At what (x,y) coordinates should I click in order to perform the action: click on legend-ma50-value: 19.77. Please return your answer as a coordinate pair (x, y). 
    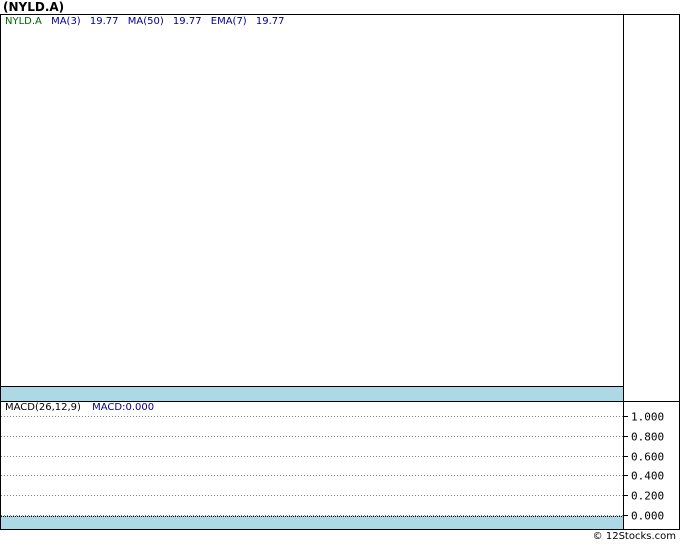
    Looking at the image, I should click on (187, 21).